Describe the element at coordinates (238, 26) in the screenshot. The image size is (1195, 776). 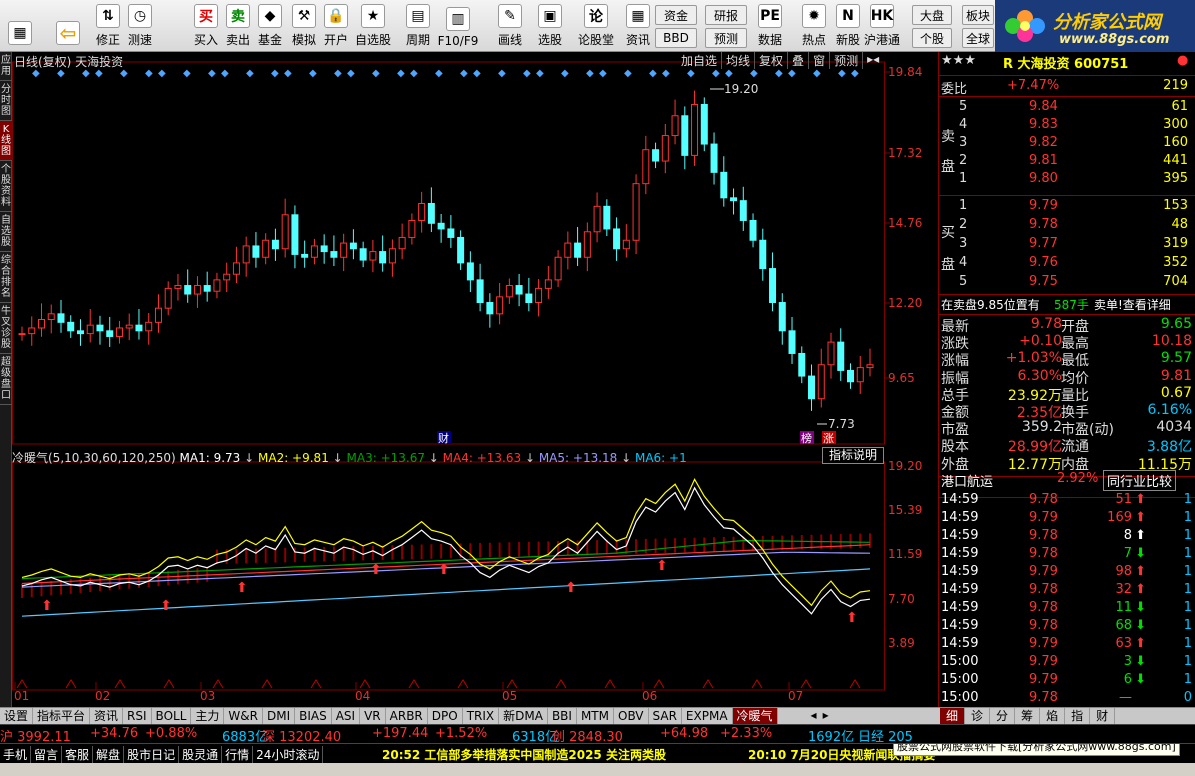
I see `sell-button: 卖卖出` at that location.